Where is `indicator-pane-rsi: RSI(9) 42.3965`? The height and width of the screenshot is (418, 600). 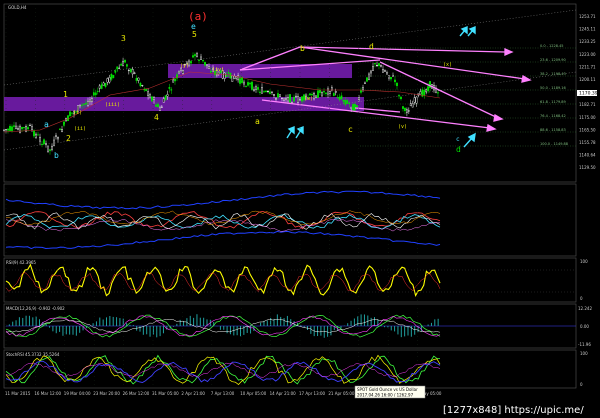 indicator-pane-rsi: RSI(9) 42.3965 is located at coordinates (290, 280).